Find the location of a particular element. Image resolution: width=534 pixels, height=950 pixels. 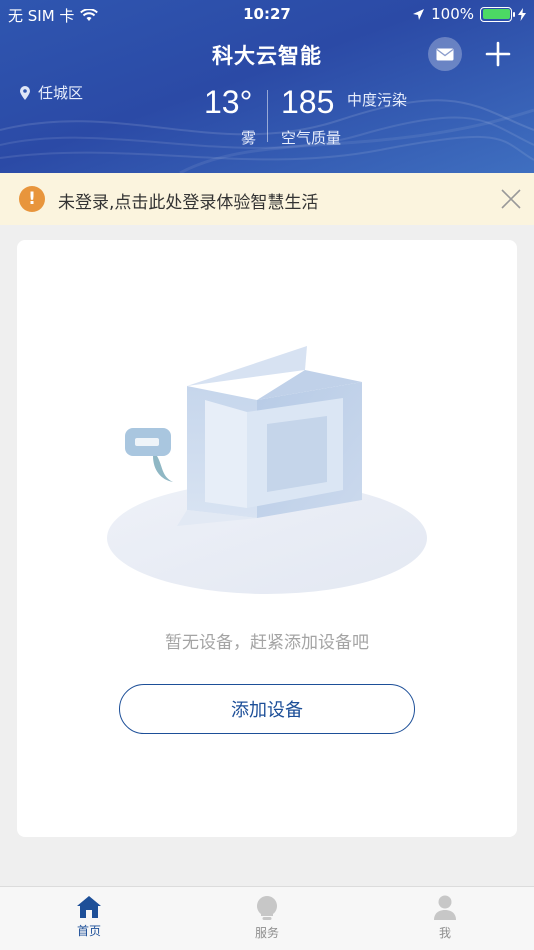

tab-services: 服务 is located at coordinates (267, 918).